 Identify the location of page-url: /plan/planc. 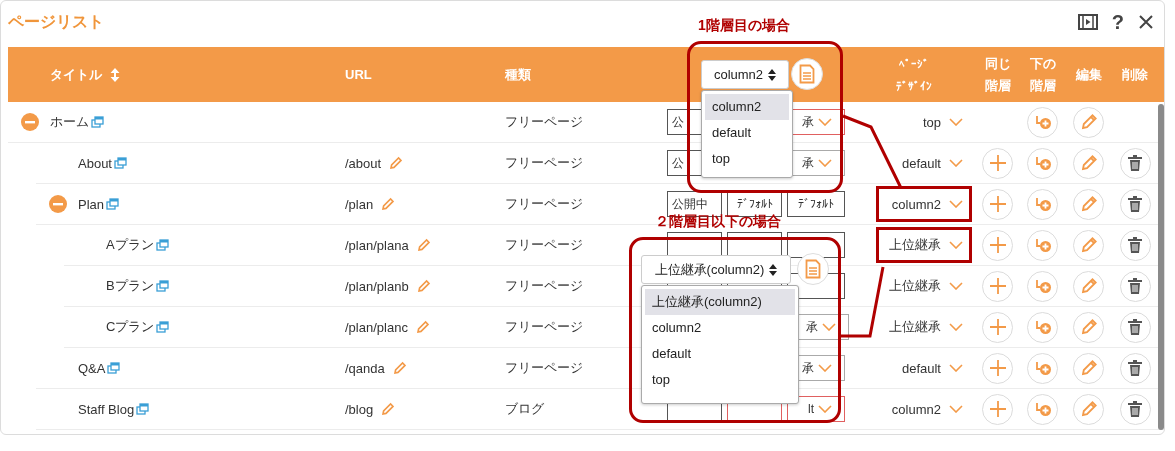
(376, 327).